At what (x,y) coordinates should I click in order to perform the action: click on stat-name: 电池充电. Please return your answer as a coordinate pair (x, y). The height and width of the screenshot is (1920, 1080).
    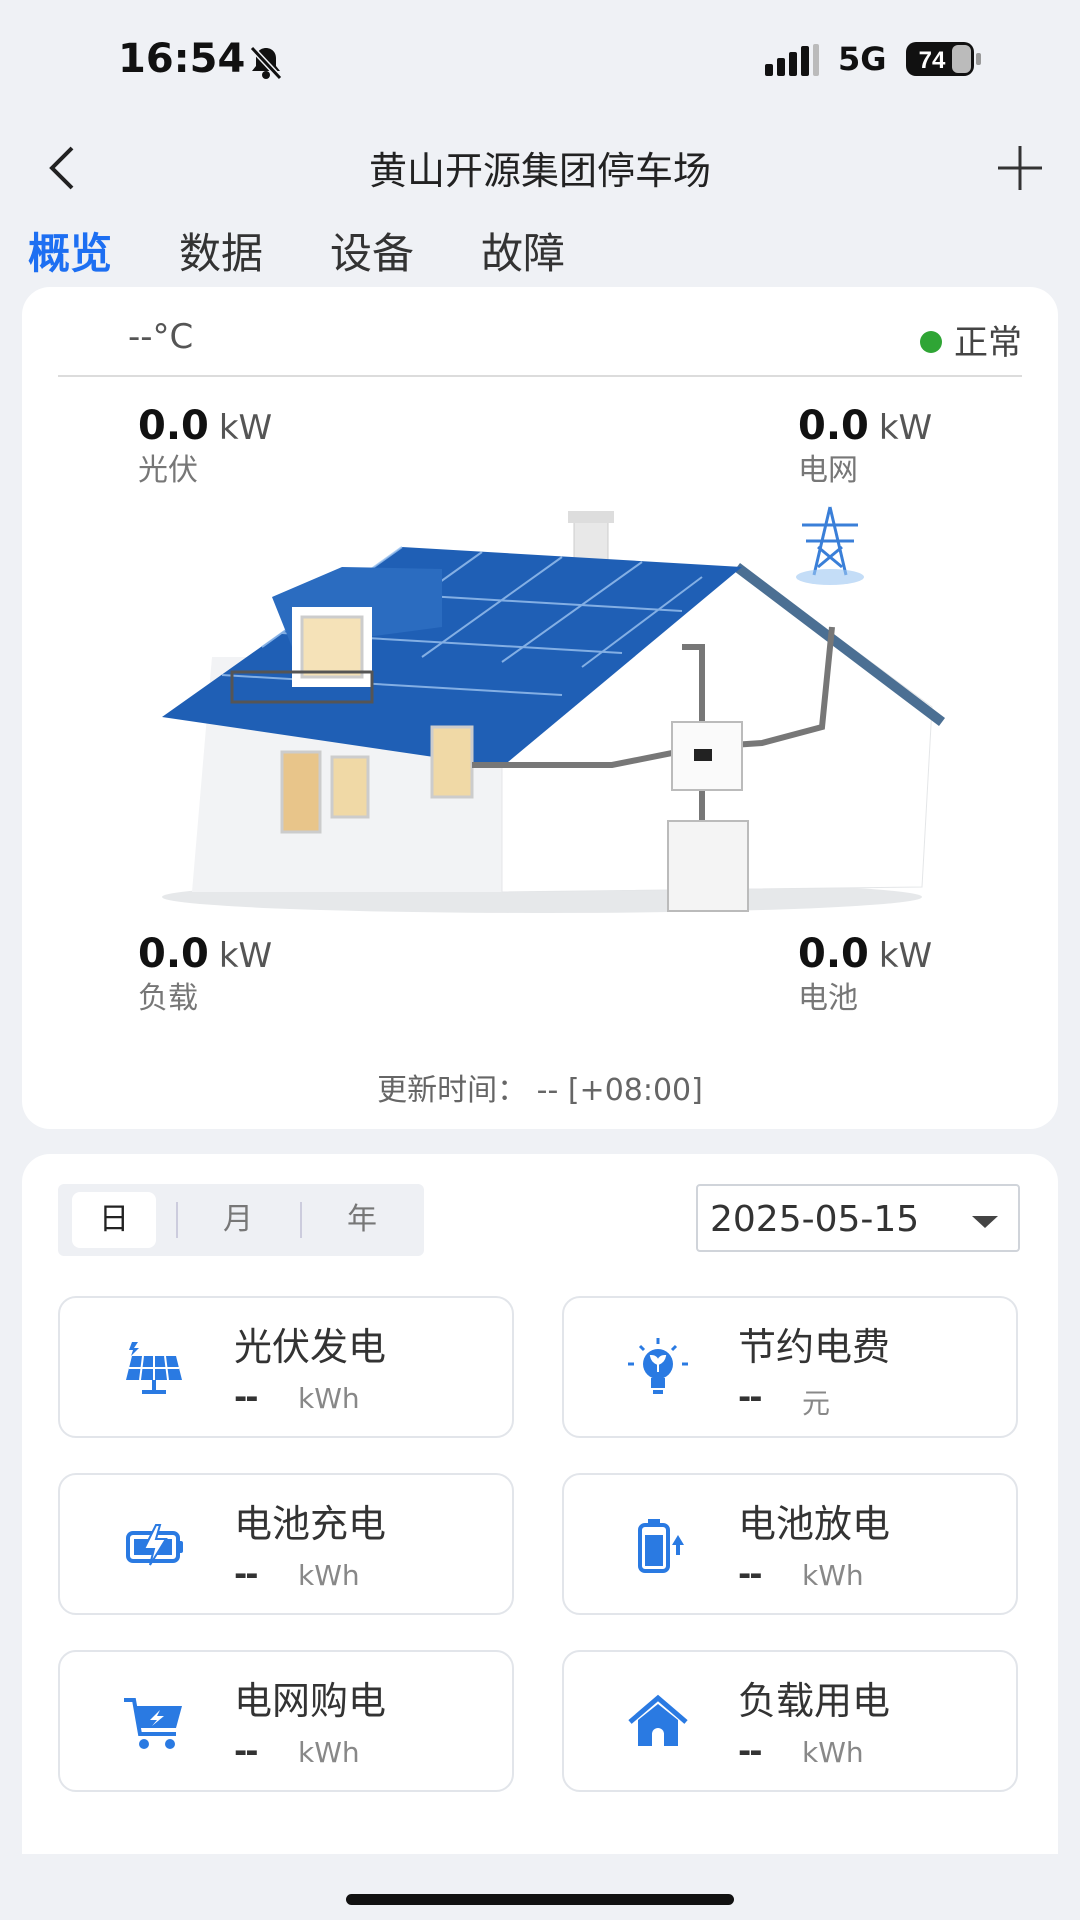
    Looking at the image, I should click on (310, 1524).